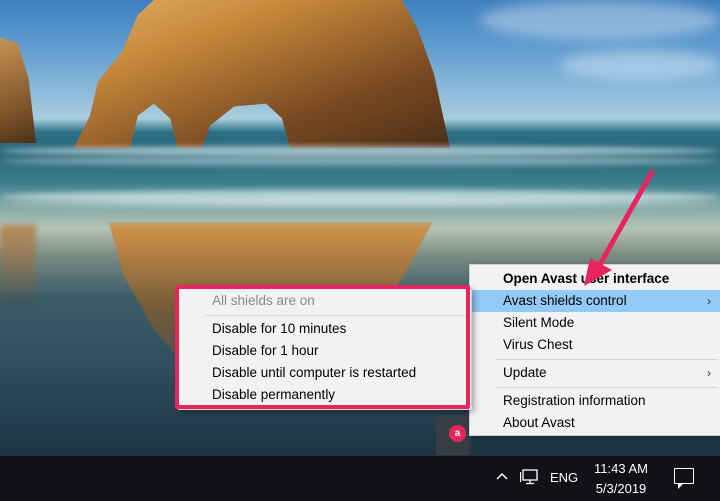  What do you see at coordinates (325, 329) in the screenshot?
I see `submenu-item-disable-10-min: Disable for 10 minutes` at bounding box center [325, 329].